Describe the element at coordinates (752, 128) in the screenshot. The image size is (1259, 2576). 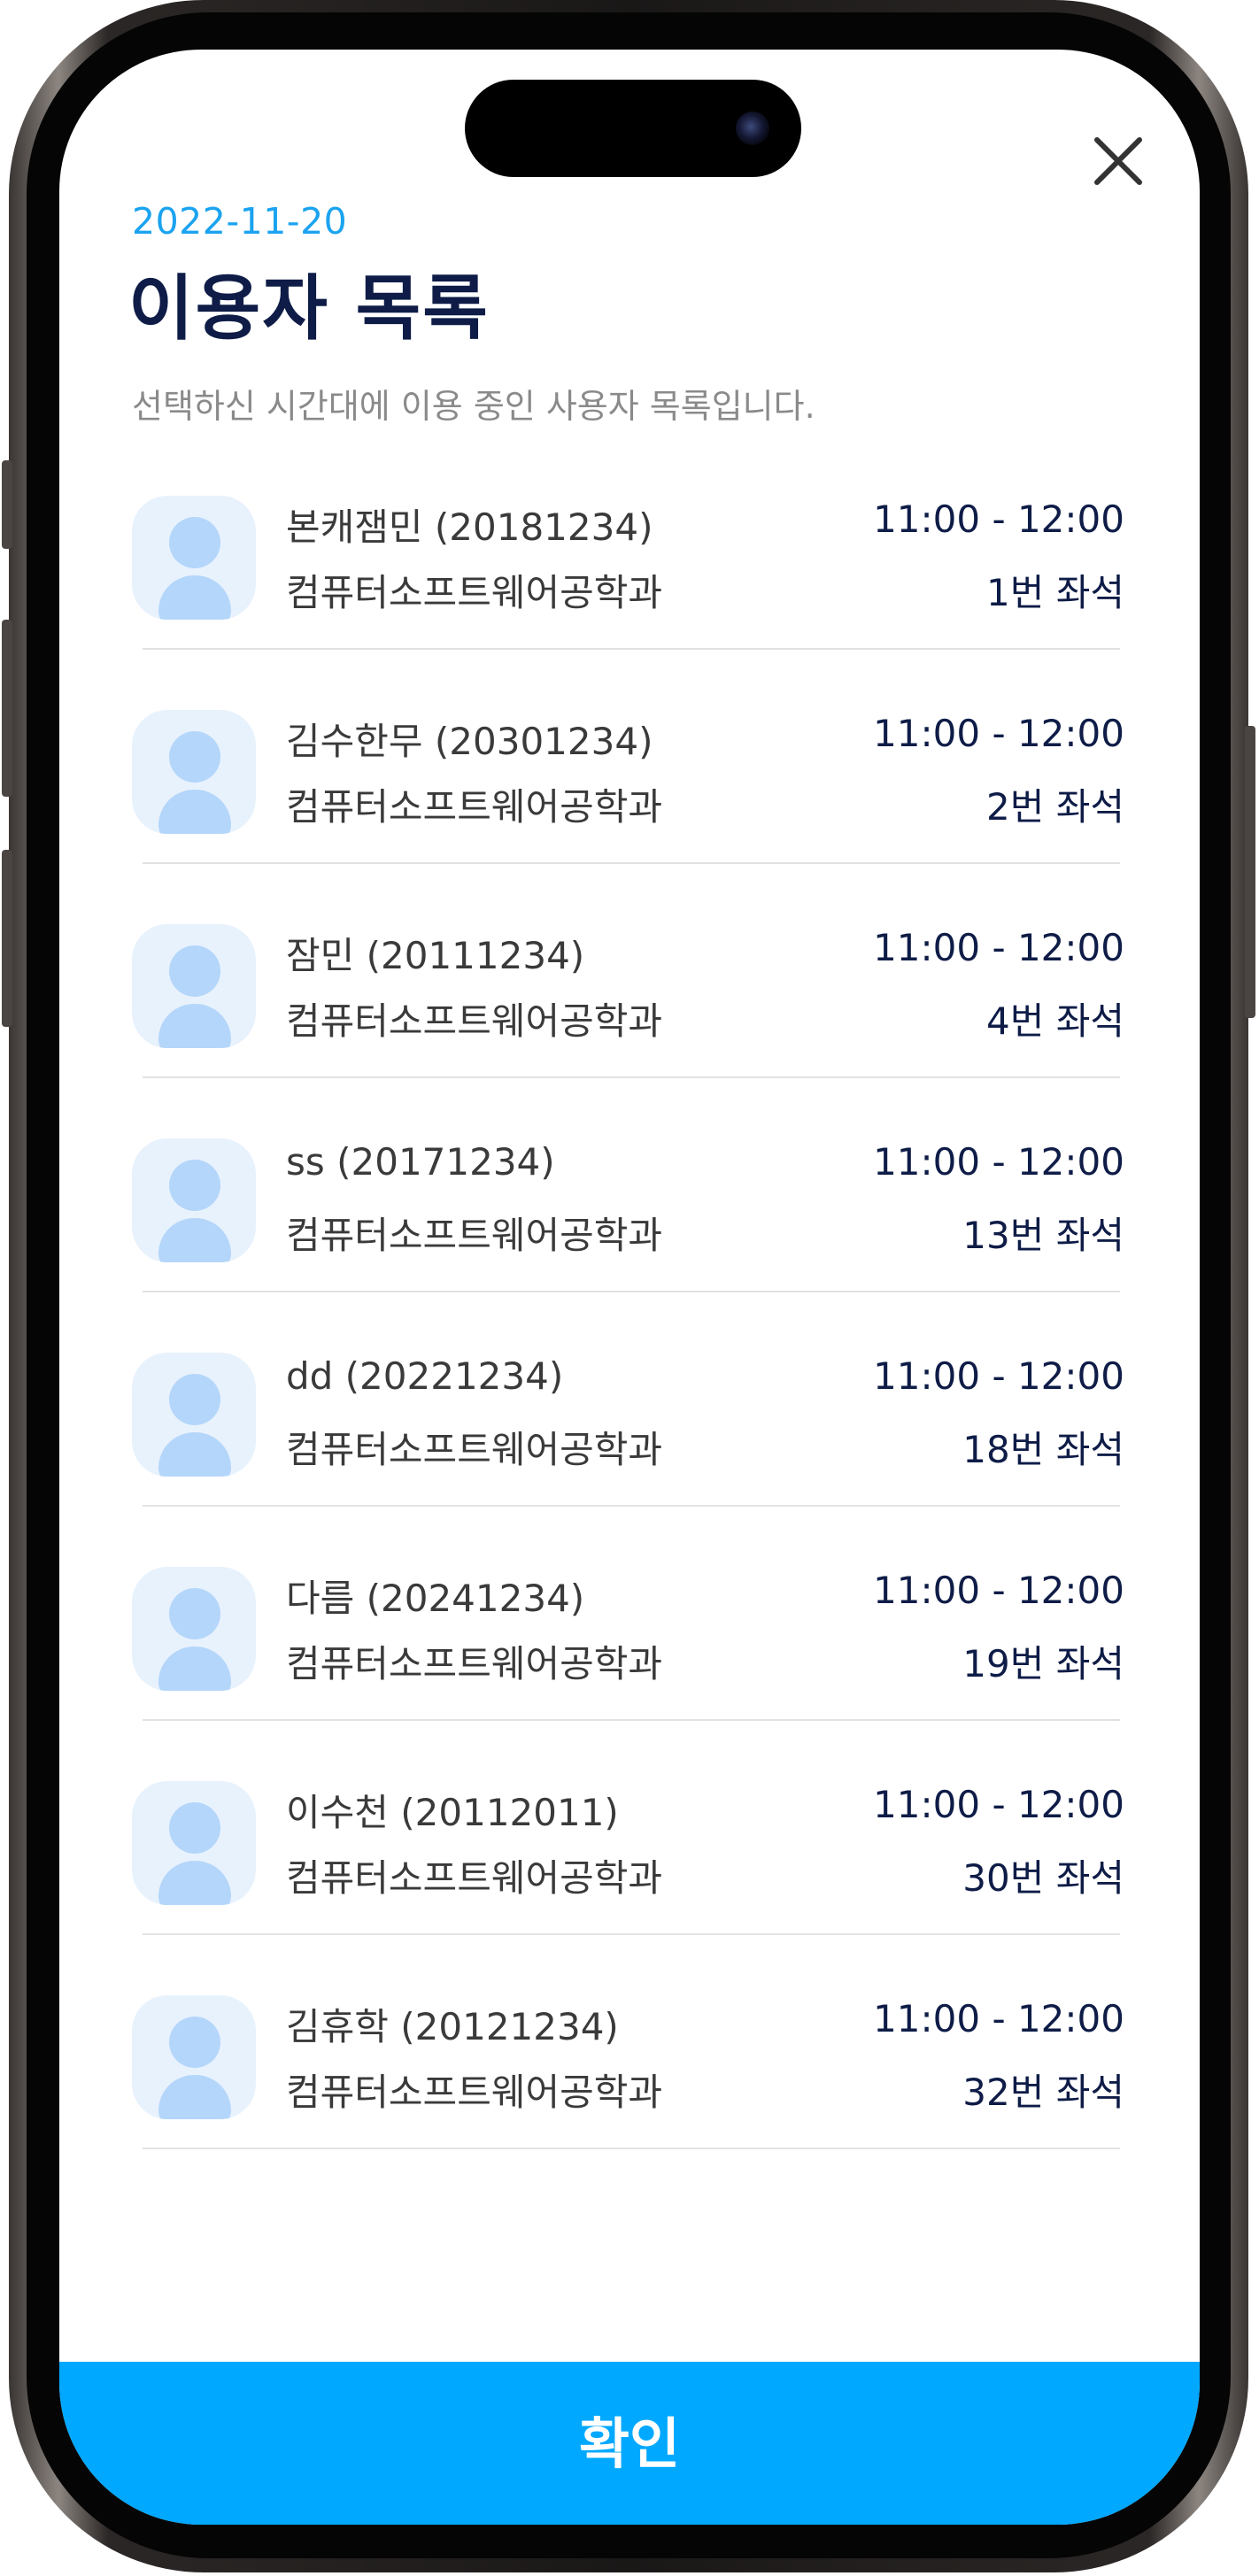
I see `camera-icon` at that location.